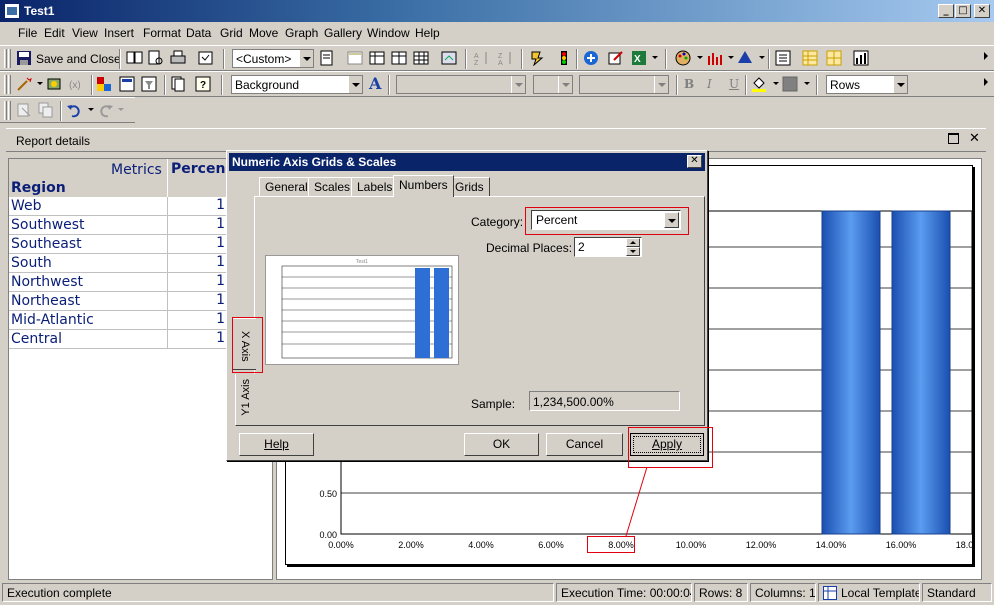 The width and height of the screenshot is (994, 605). What do you see at coordinates (231, 33) in the screenshot?
I see `menu-grid: Grid` at bounding box center [231, 33].